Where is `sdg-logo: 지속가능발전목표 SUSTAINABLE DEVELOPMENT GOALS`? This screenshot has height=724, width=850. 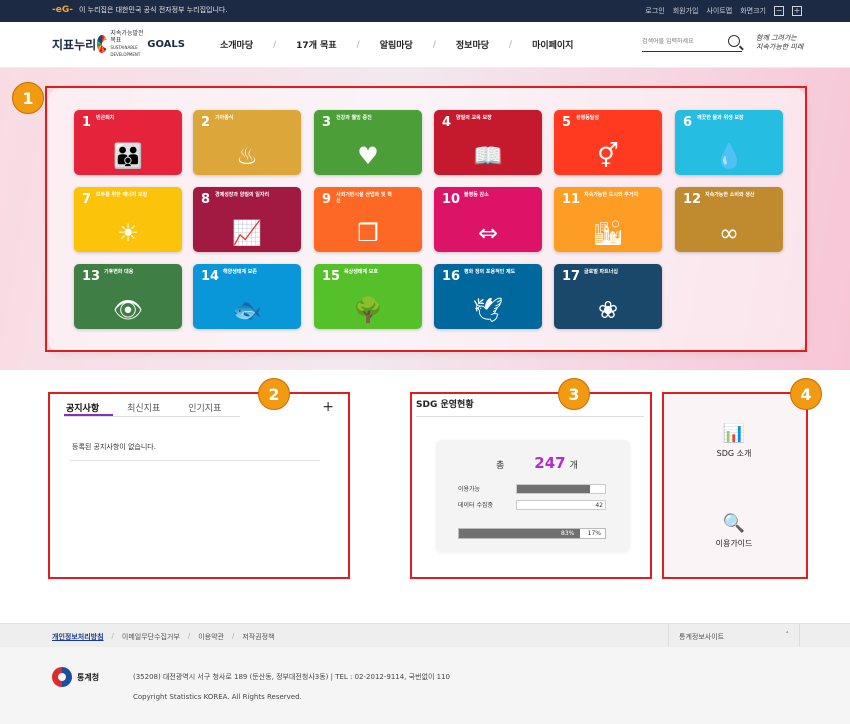 sdg-logo: 지속가능발전목표 SUSTAINABLE DEVELOPMENT GOALS is located at coordinates (141, 43).